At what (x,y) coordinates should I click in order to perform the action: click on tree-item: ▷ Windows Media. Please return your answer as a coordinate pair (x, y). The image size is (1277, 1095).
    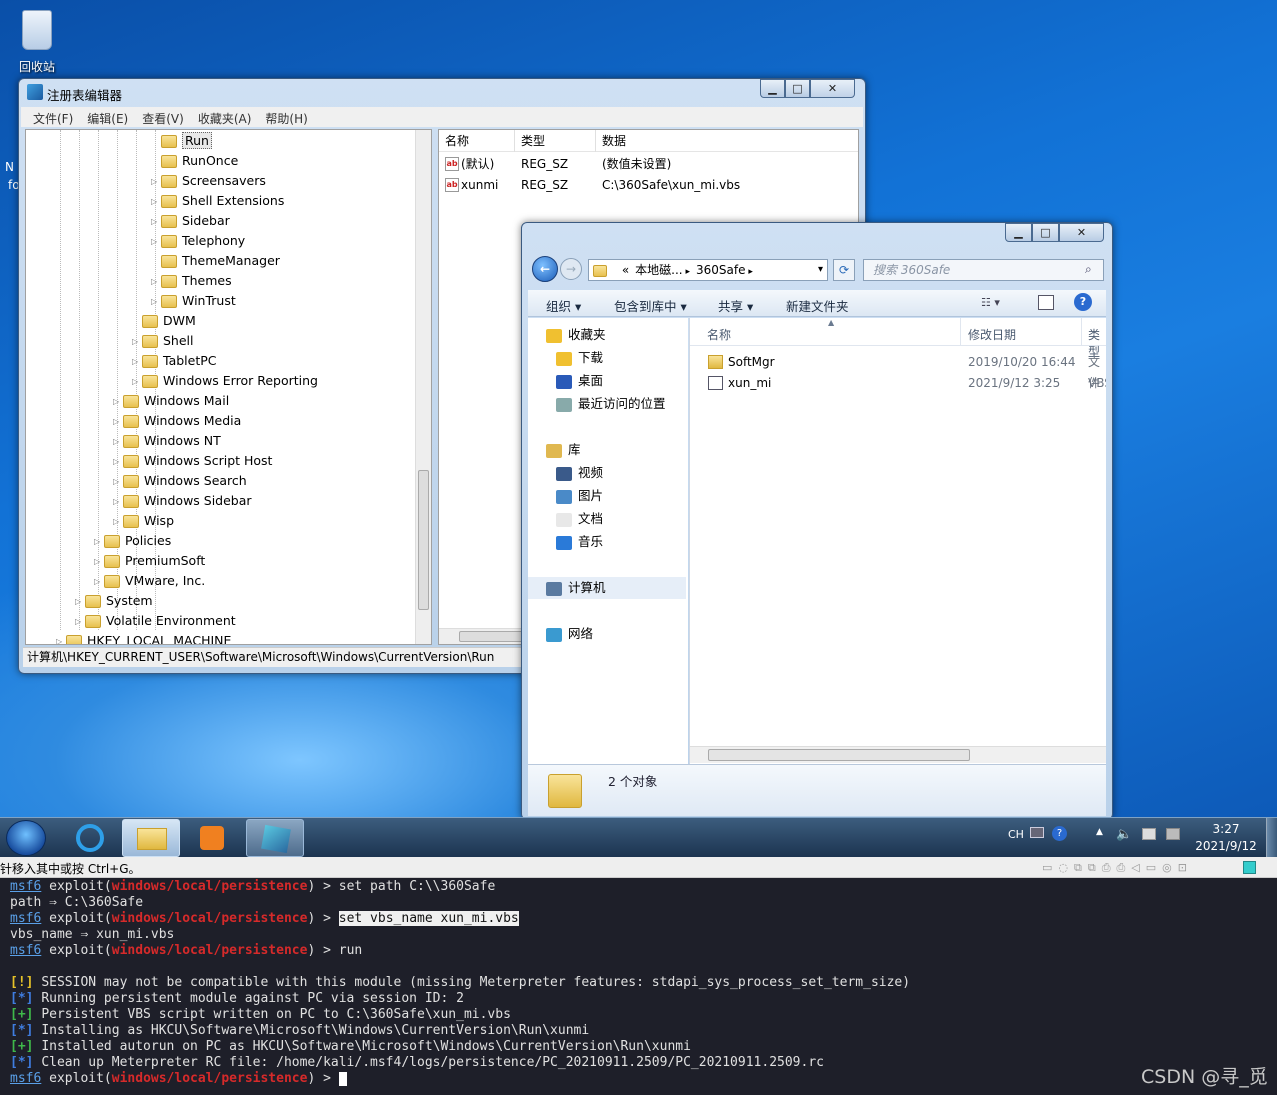
    Looking at the image, I should click on (177, 421).